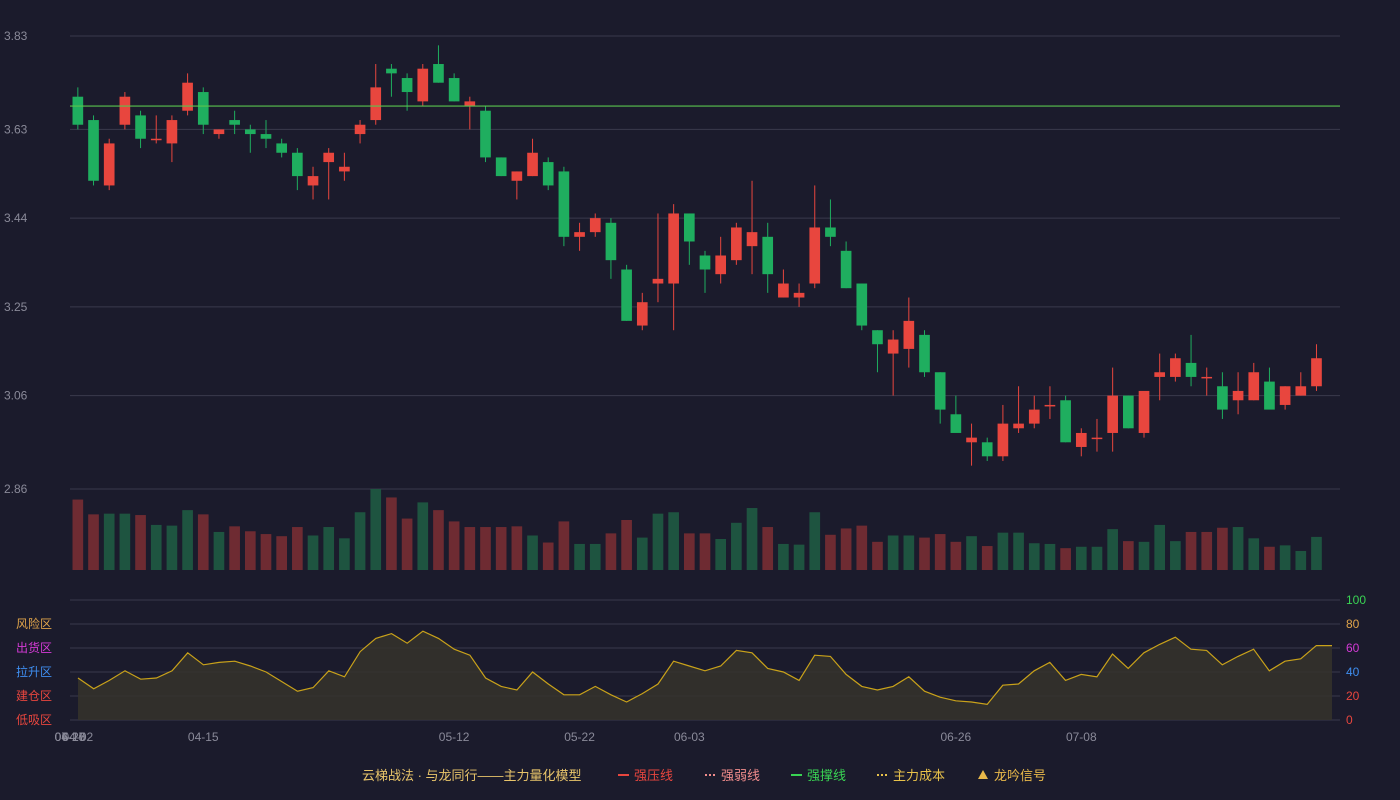 The height and width of the screenshot is (800, 1400). Describe the element at coordinates (1353, 672) in the screenshot. I see `oscillator-tick-label: 40` at that location.